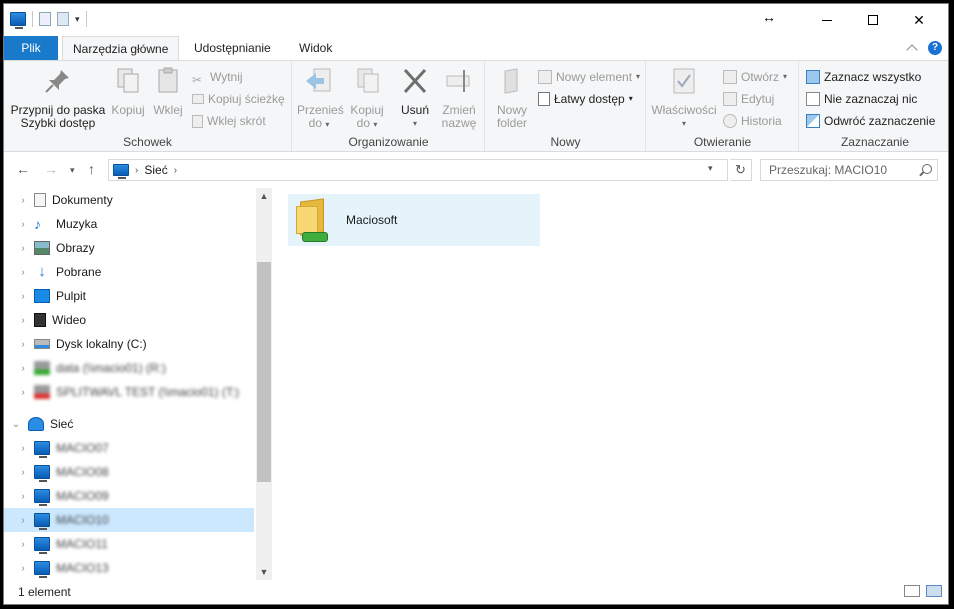 The image size is (954, 609). What do you see at coordinates (315, 48) in the screenshot?
I see `tab-view: Widok` at bounding box center [315, 48].